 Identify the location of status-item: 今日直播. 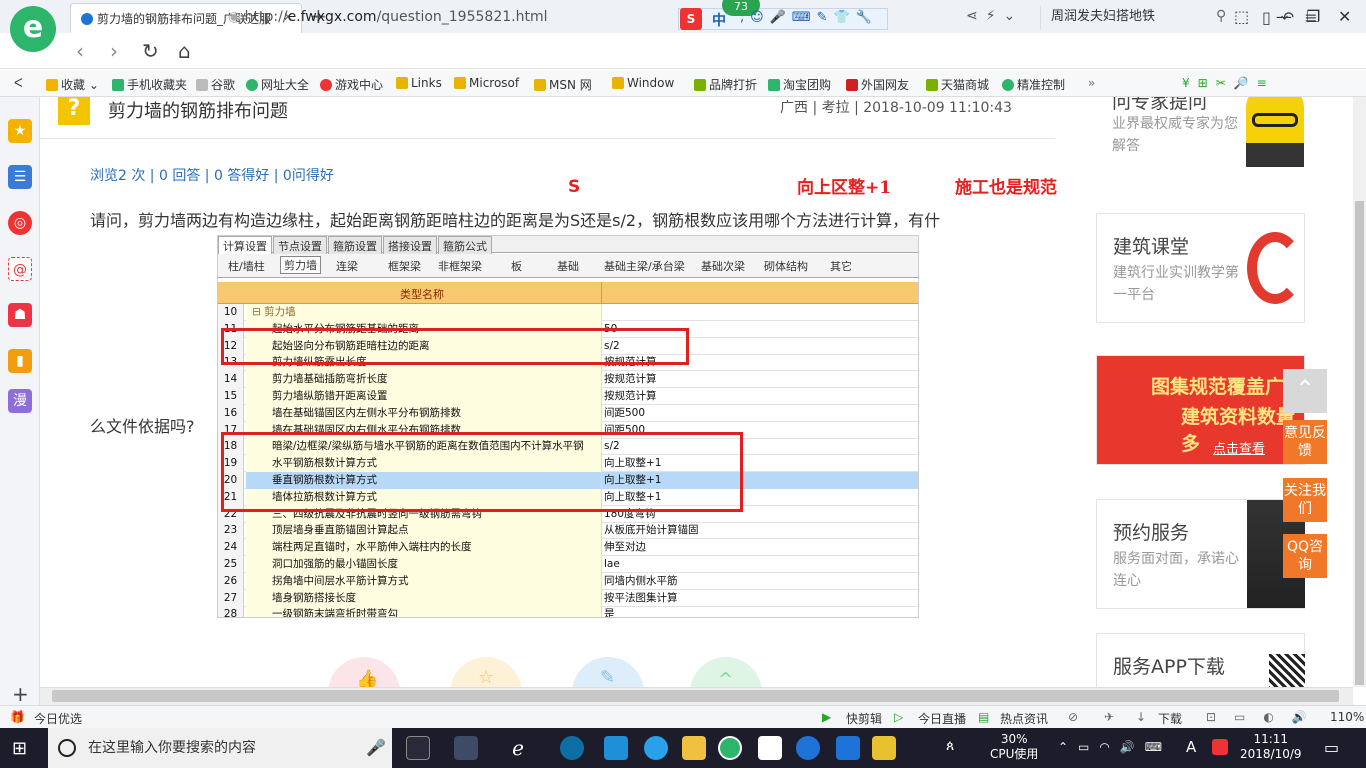
(942, 718).